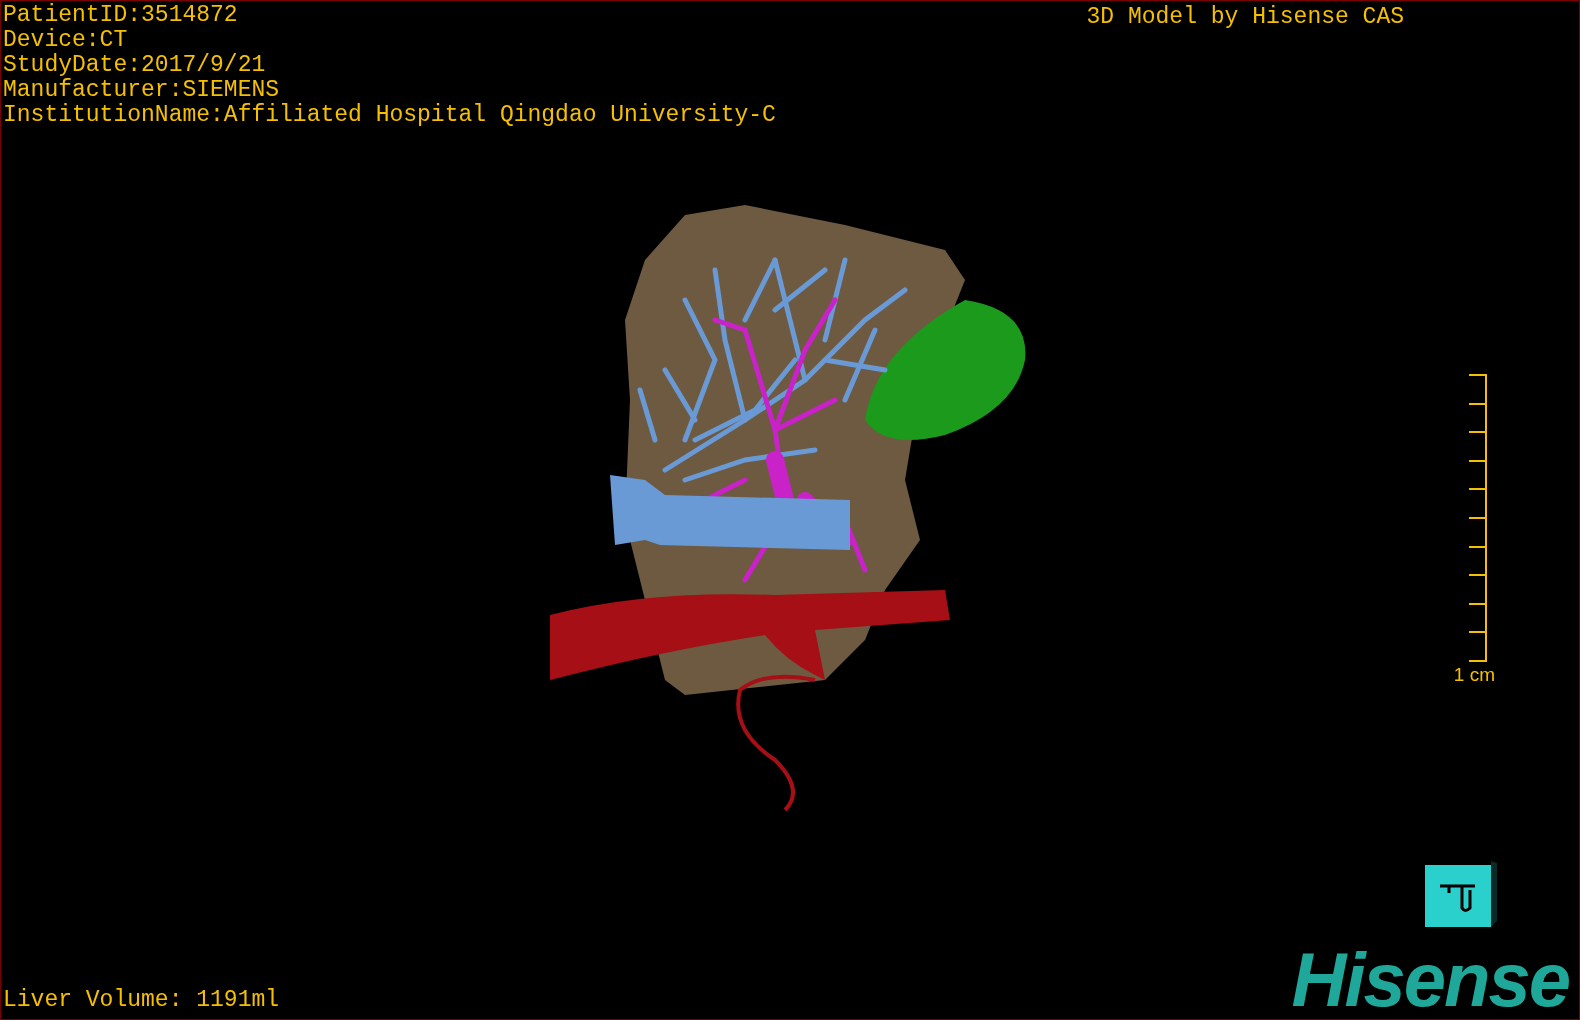  What do you see at coordinates (389, 115) in the screenshot?
I see `patient-info-text: InstitutionName:Affiliated Hospital Qingdao University-C` at bounding box center [389, 115].